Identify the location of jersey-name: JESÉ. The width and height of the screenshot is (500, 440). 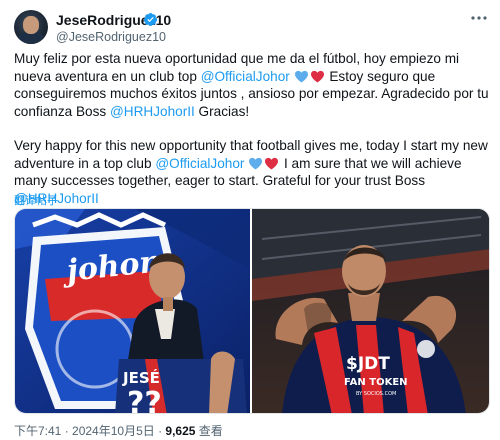
(141, 377).